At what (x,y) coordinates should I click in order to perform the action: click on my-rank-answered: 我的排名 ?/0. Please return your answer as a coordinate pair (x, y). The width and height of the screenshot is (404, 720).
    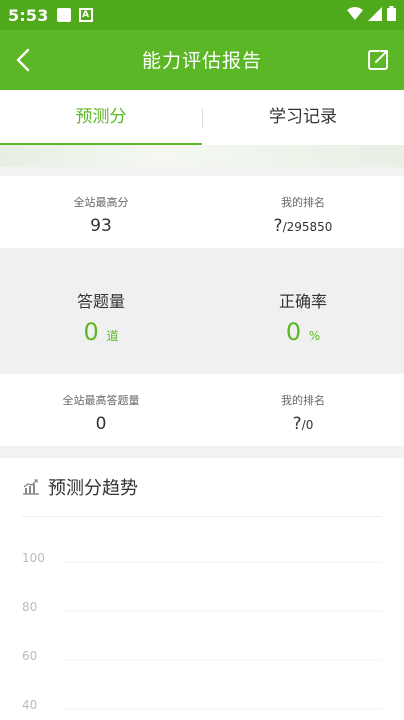
    Looking at the image, I should click on (303, 410).